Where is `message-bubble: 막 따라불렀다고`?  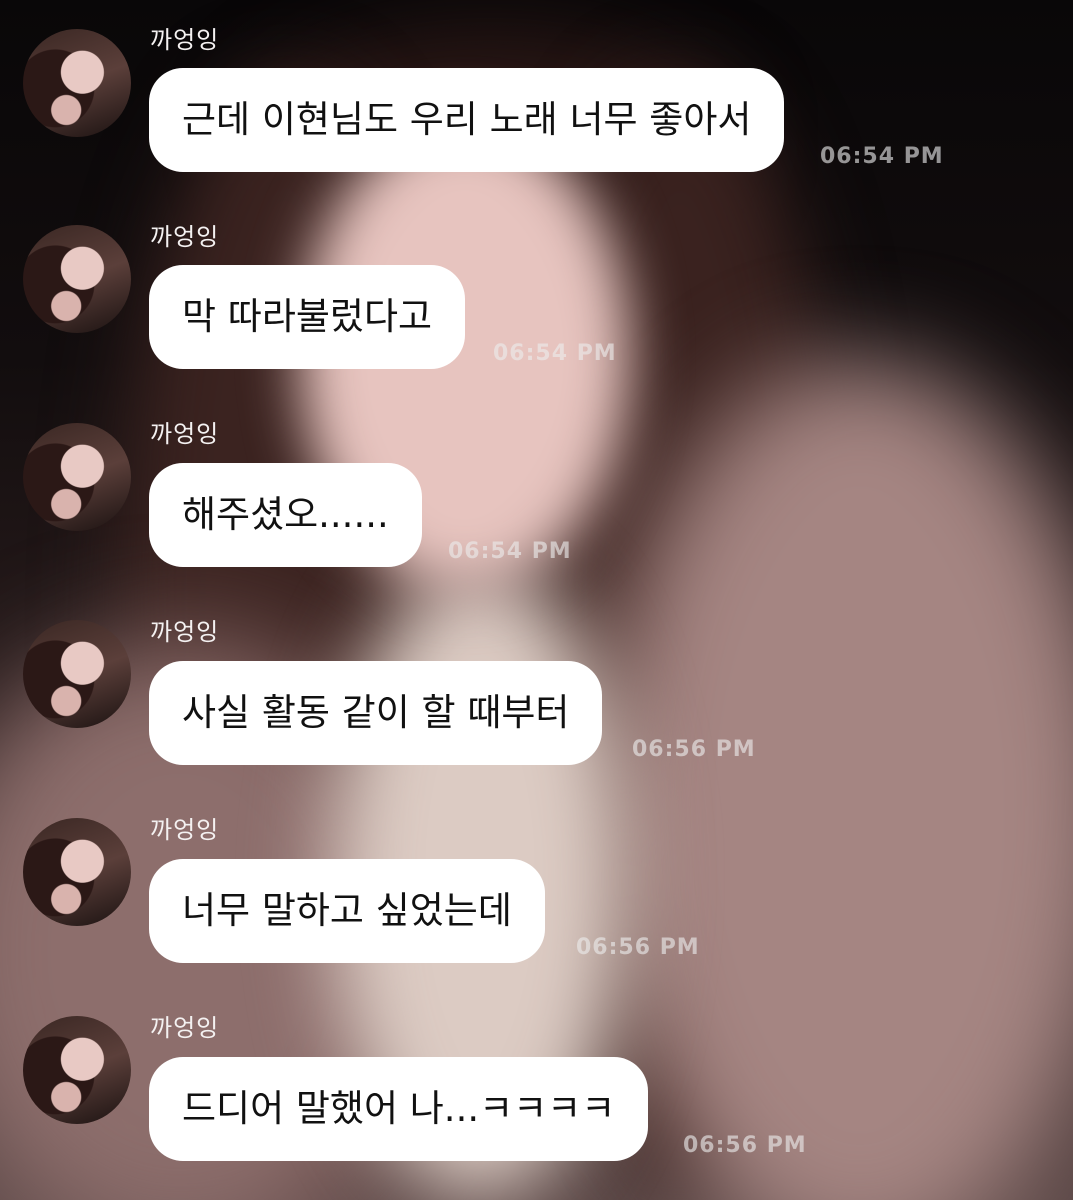
message-bubble: 막 따라불렀다고 is located at coordinates (307, 317).